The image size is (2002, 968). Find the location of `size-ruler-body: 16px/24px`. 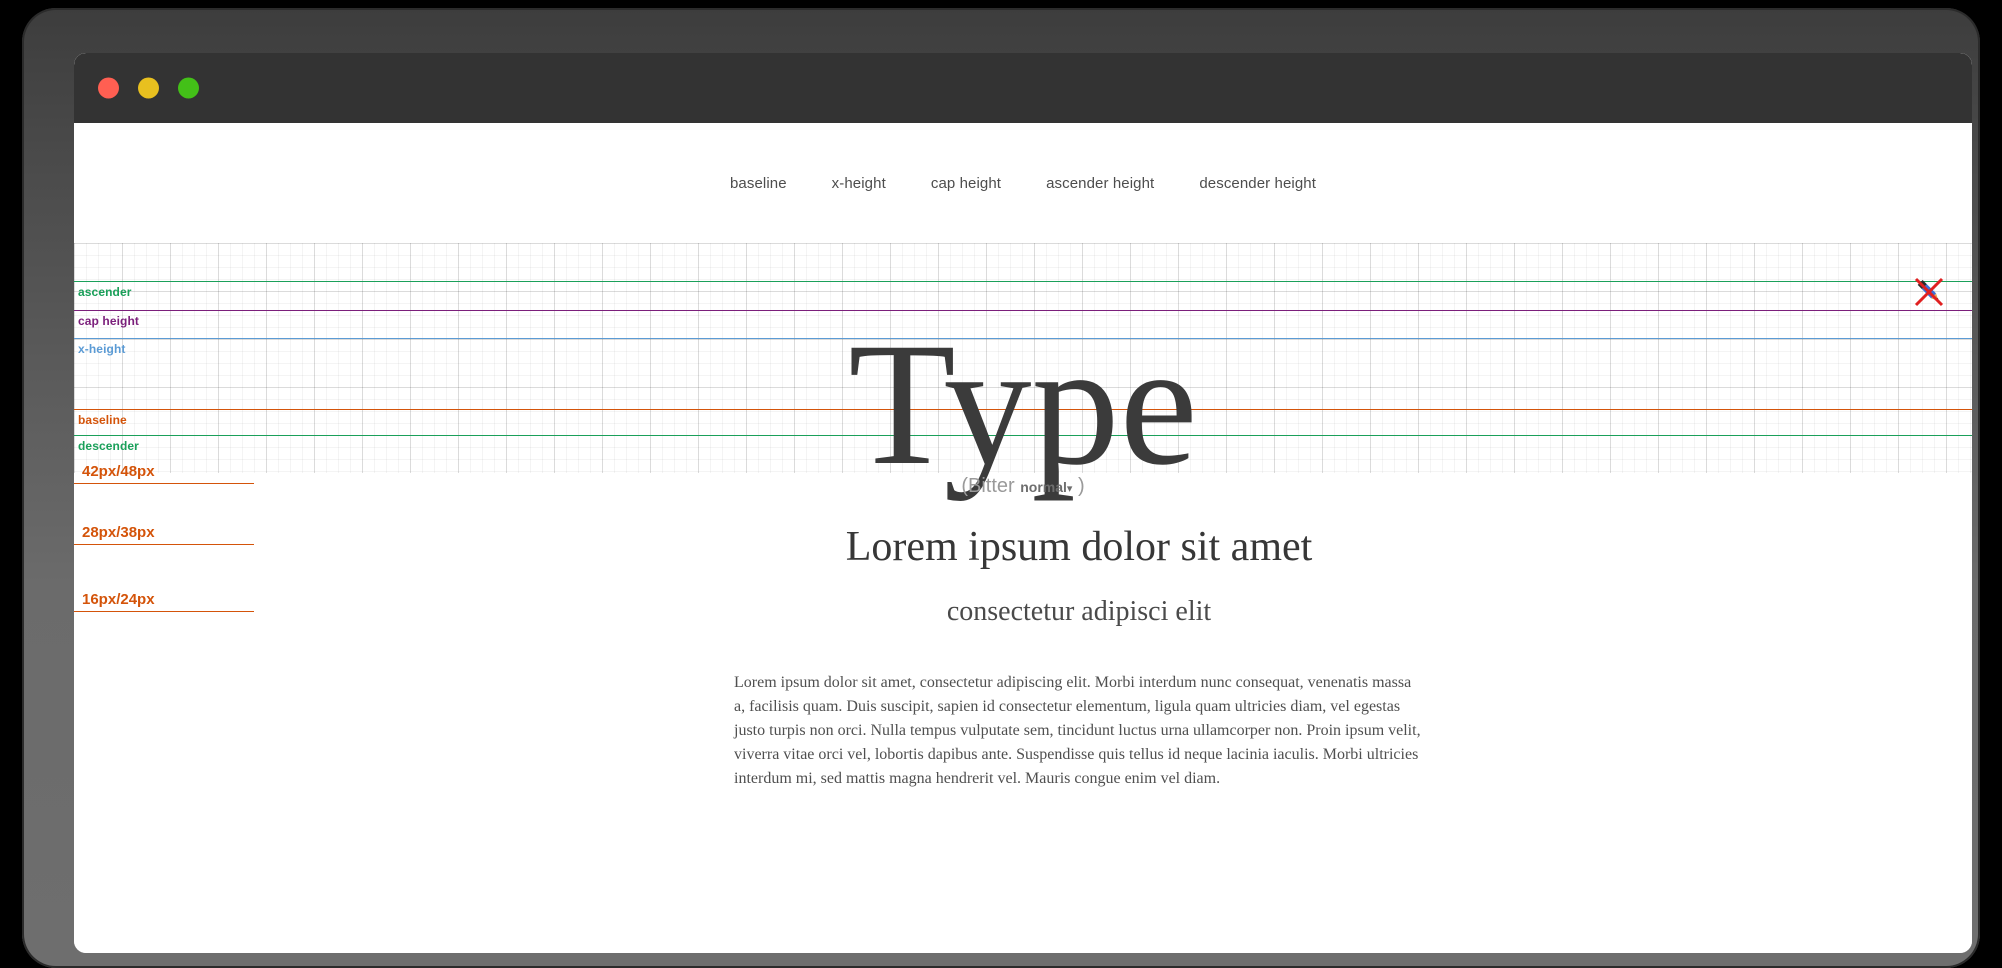

size-ruler-body: 16px/24px is located at coordinates (164, 601).